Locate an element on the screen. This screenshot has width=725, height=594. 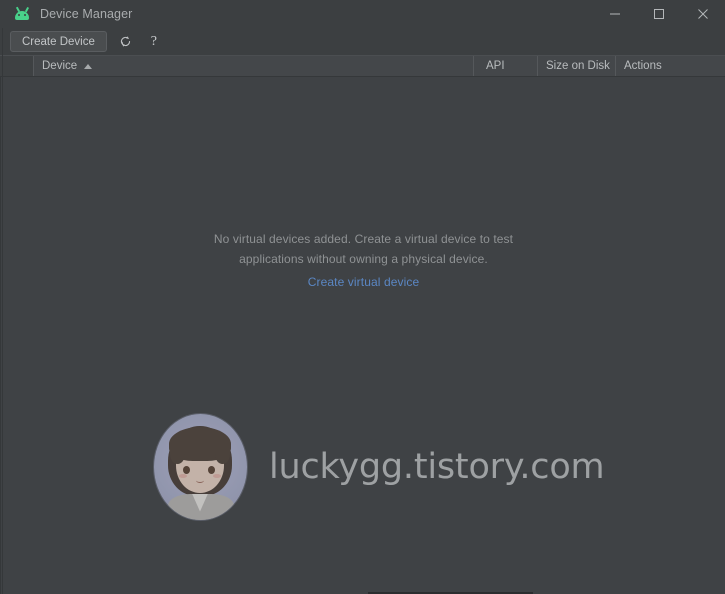
column-header-gutter is located at coordinates (16, 66).